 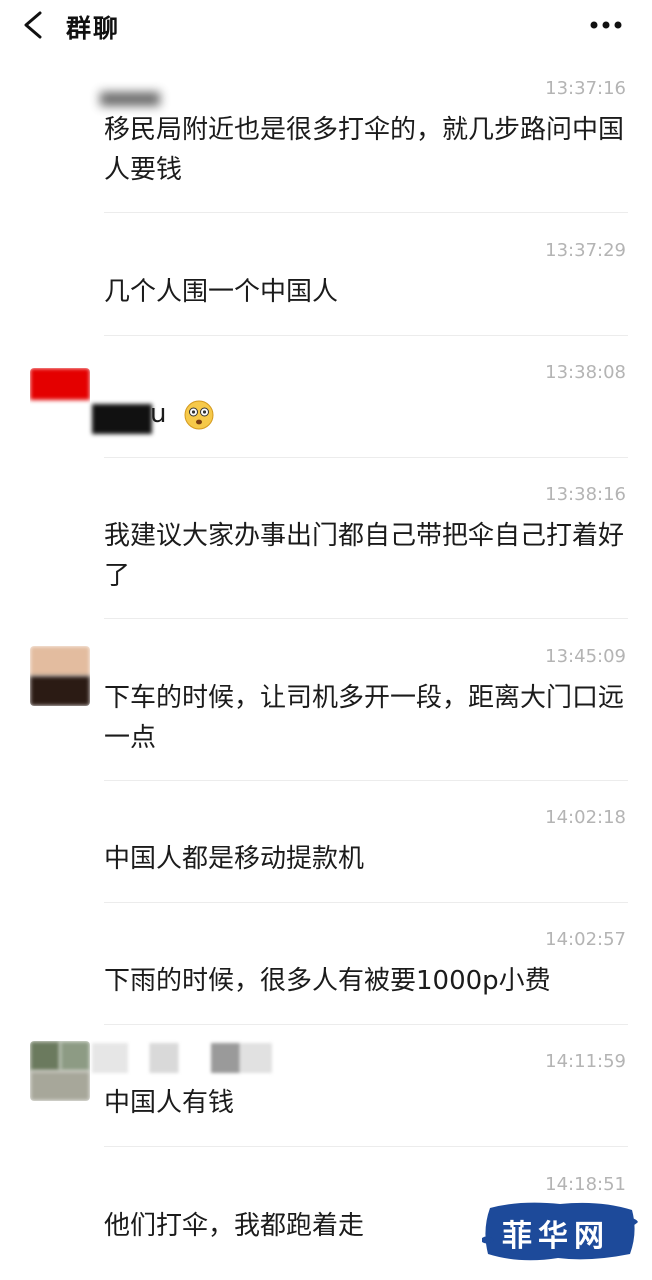 I want to click on message-text: 下车的时候，让司机多开一段，距离大门口远一点, so click(x=364, y=718).